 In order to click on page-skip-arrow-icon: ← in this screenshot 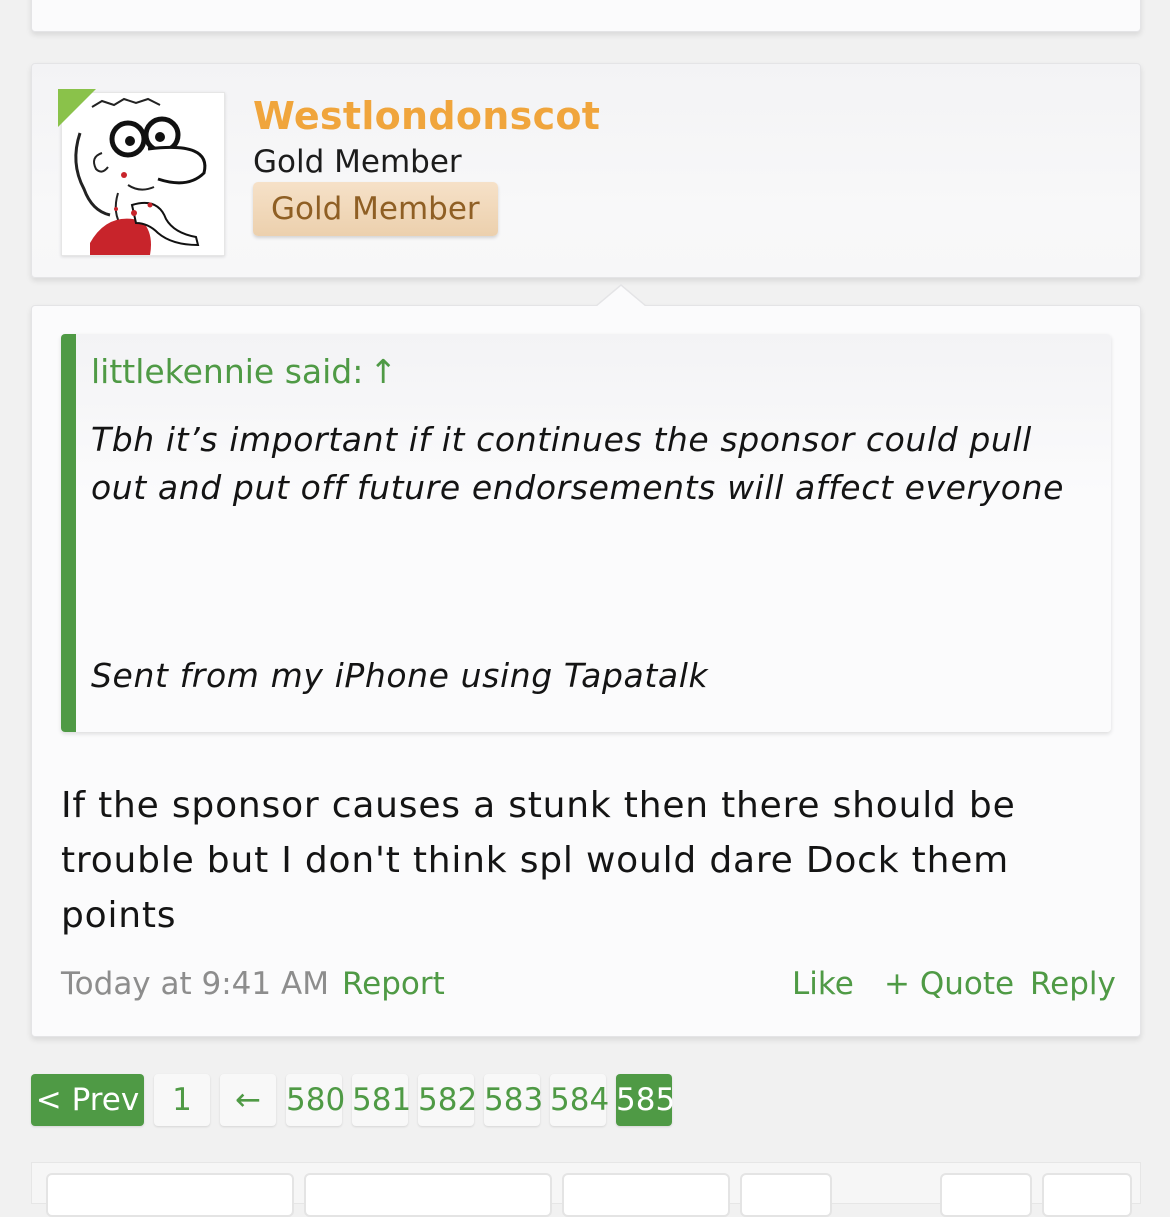, I will do `click(248, 1100)`.